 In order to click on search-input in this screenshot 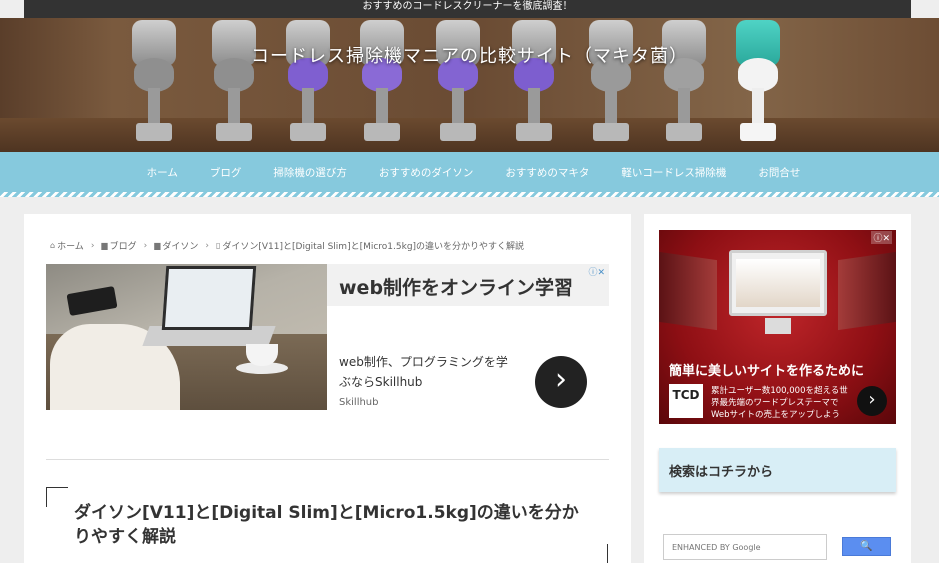, I will do `click(745, 547)`.